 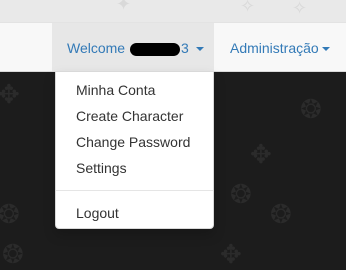 I want to click on top-background-strip: ✦ ✧ ✧, so click(x=173, y=11).